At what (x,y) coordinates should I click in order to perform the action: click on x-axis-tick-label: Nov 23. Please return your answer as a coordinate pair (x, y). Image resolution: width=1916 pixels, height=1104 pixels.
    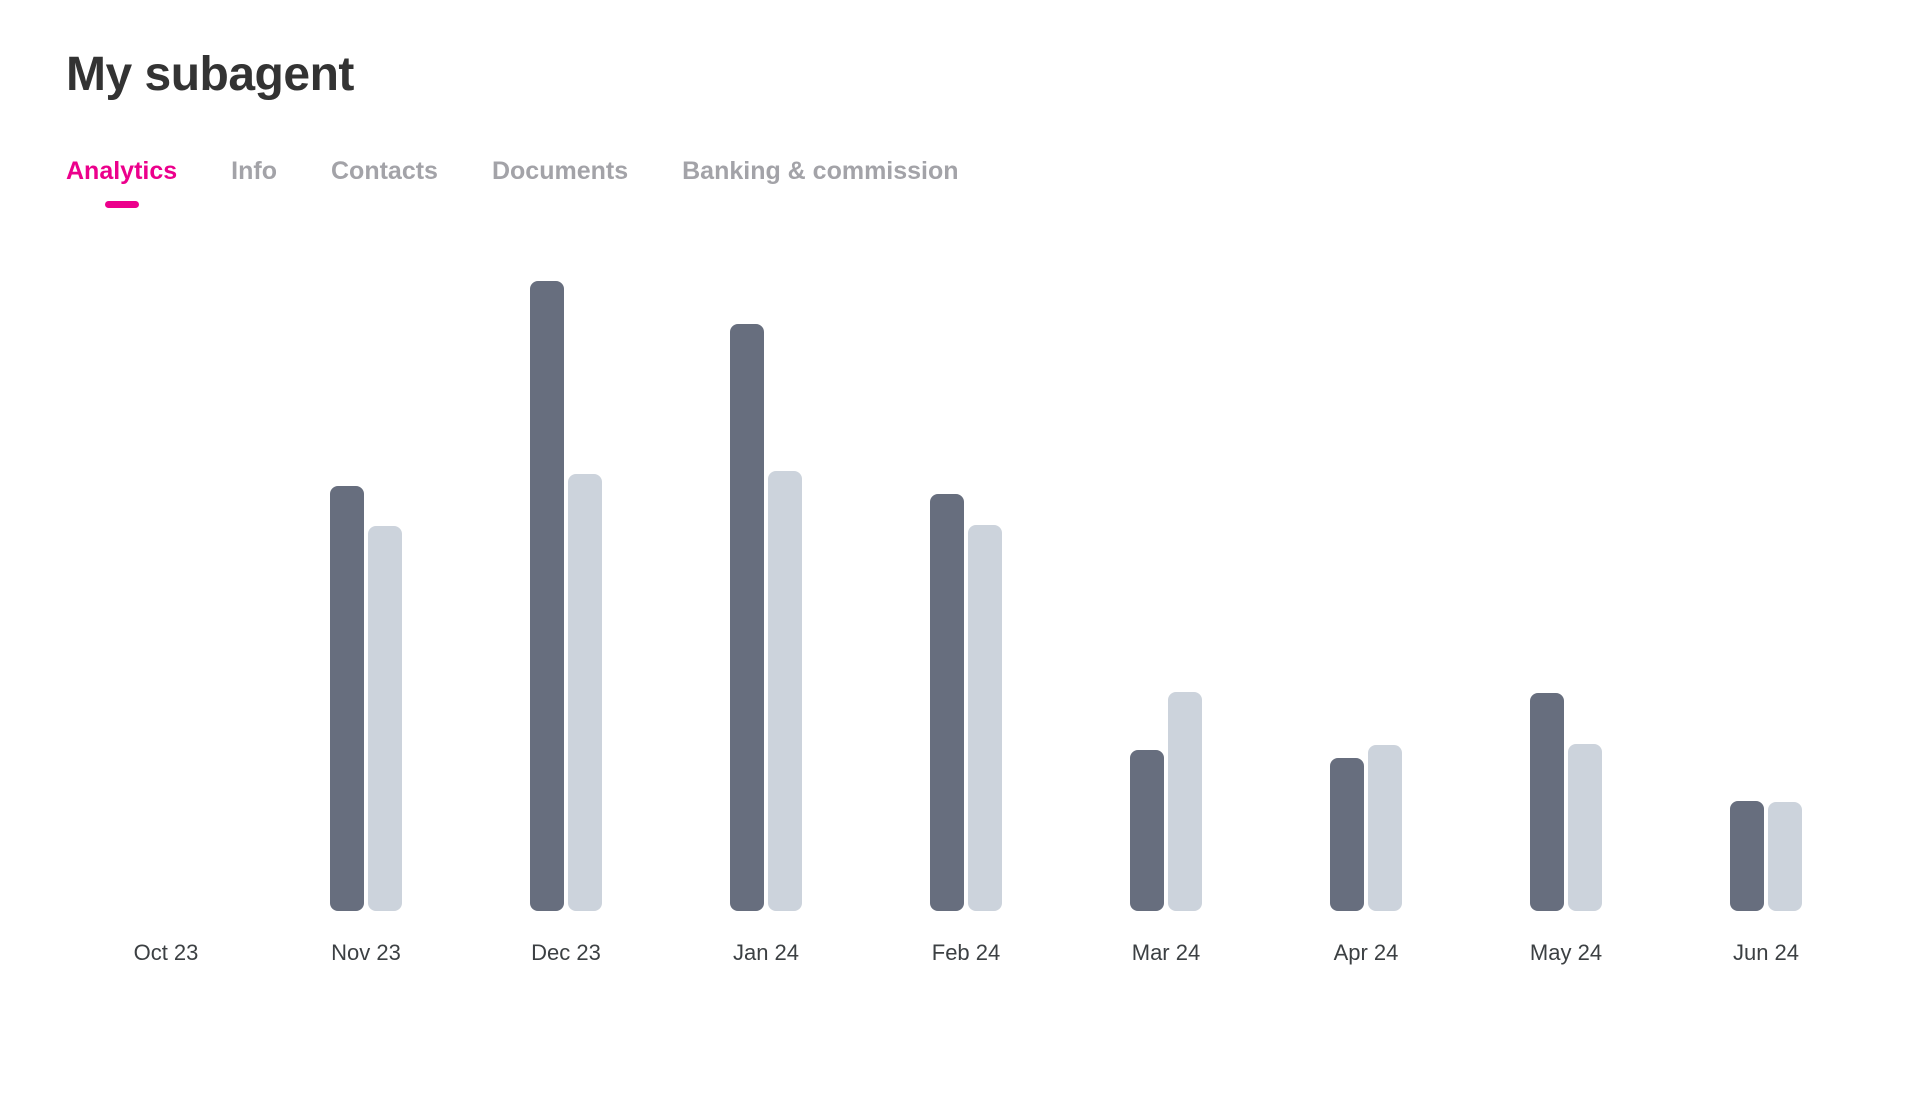
    Looking at the image, I should click on (366, 952).